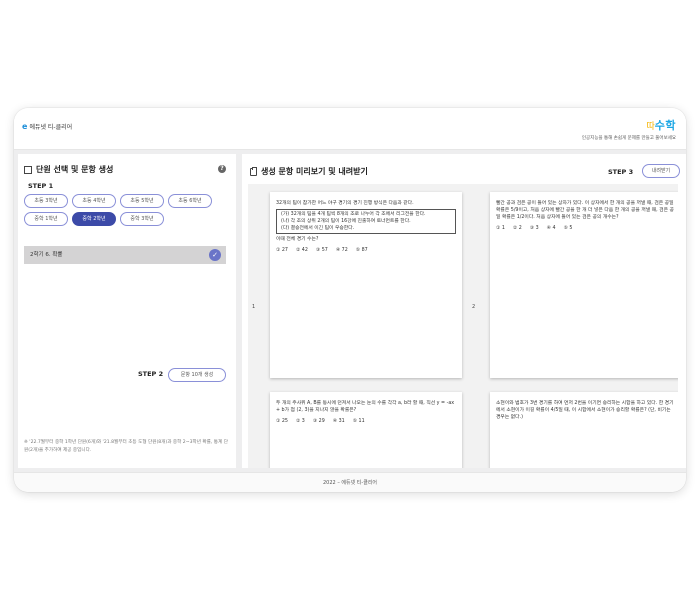 Image resolution: width=700 pixels, height=602 pixels. I want to click on choice: ⑤ 11, so click(358, 421).